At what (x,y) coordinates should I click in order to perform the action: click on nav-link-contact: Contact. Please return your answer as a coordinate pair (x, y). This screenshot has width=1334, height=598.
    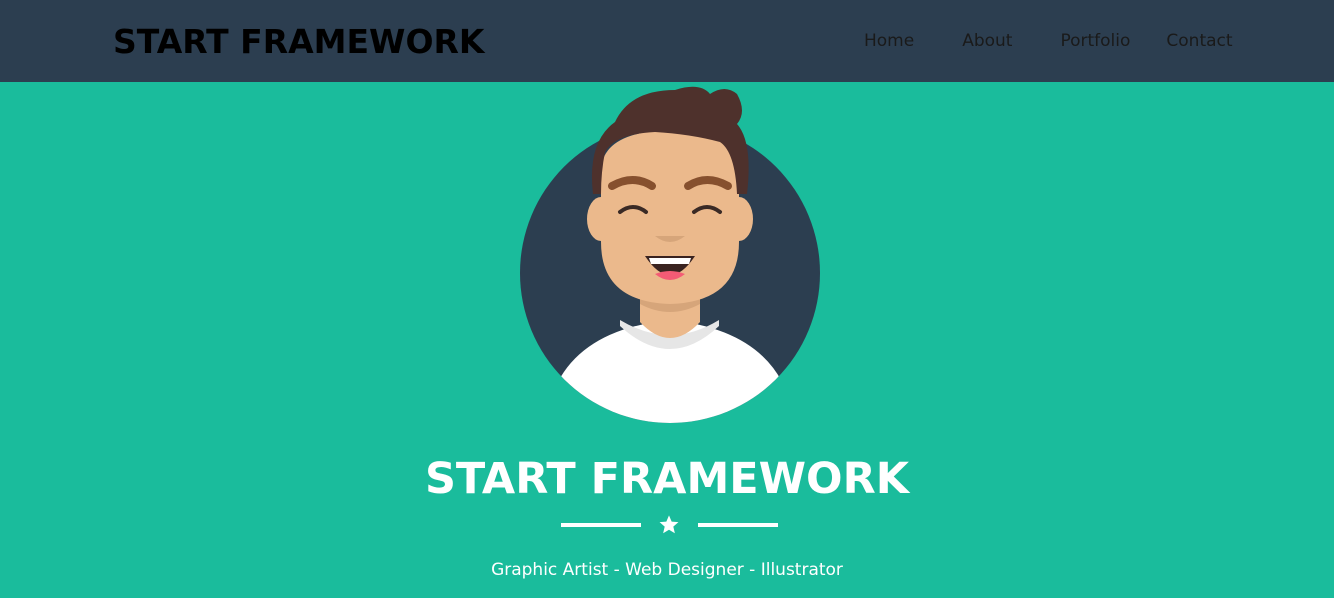
    Looking at the image, I should click on (1199, 41).